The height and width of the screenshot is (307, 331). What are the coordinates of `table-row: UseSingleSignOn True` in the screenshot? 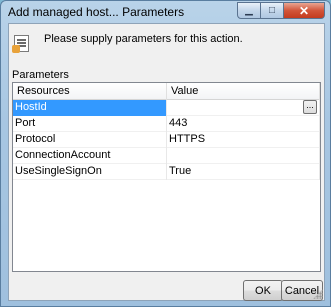 It's located at (166, 172).